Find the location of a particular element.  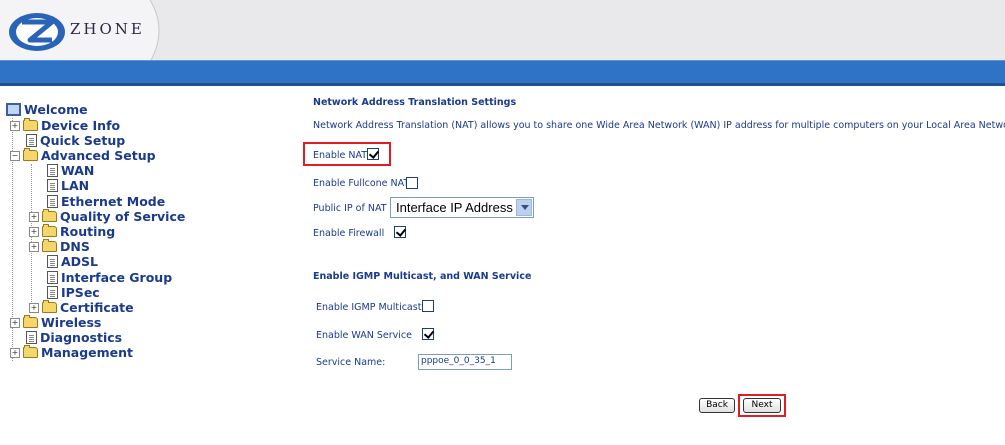

nav-item-quality-of-service: + Quality of Service is located at coordinates (107, 216).